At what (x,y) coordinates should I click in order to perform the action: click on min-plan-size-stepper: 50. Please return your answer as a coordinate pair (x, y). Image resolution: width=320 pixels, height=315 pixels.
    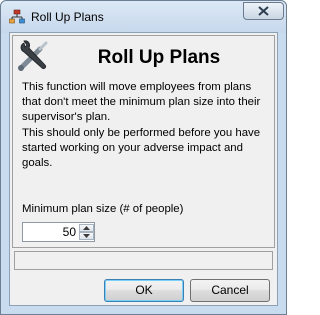
    Looking at the image, I should click on (58, 232).